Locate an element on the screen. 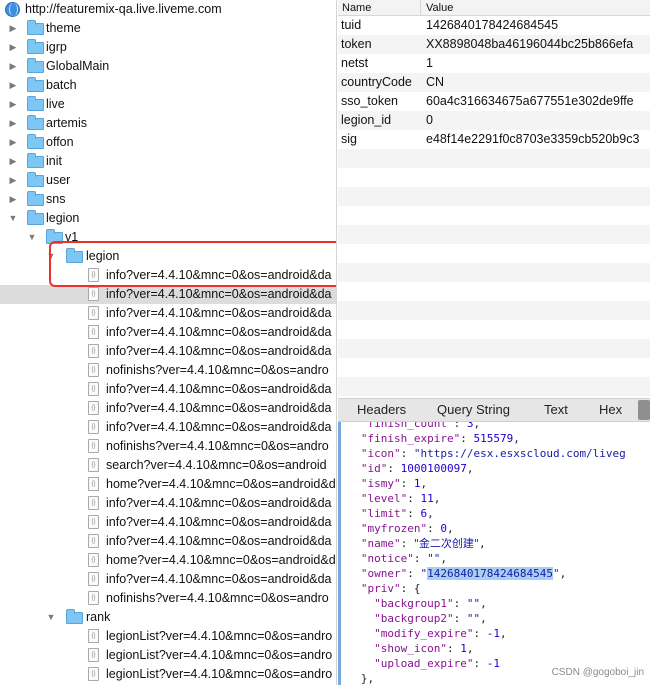 The image size is (650, 685). param-row: token XX8898048ba46196044bc25b866efa is located at coordinates (494, 44).